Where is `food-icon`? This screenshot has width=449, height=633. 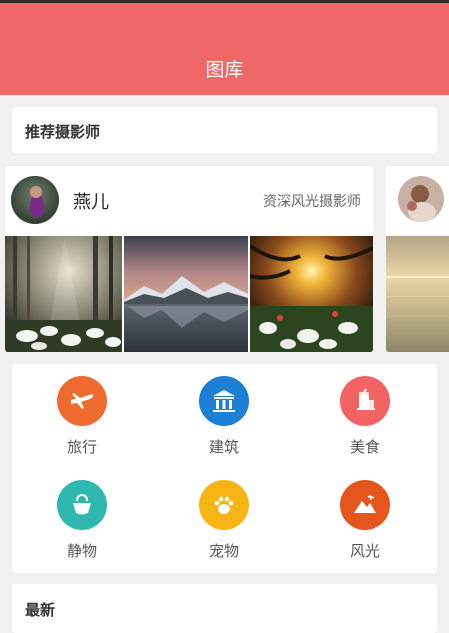
food-icon is located at coordinates (365, 401).